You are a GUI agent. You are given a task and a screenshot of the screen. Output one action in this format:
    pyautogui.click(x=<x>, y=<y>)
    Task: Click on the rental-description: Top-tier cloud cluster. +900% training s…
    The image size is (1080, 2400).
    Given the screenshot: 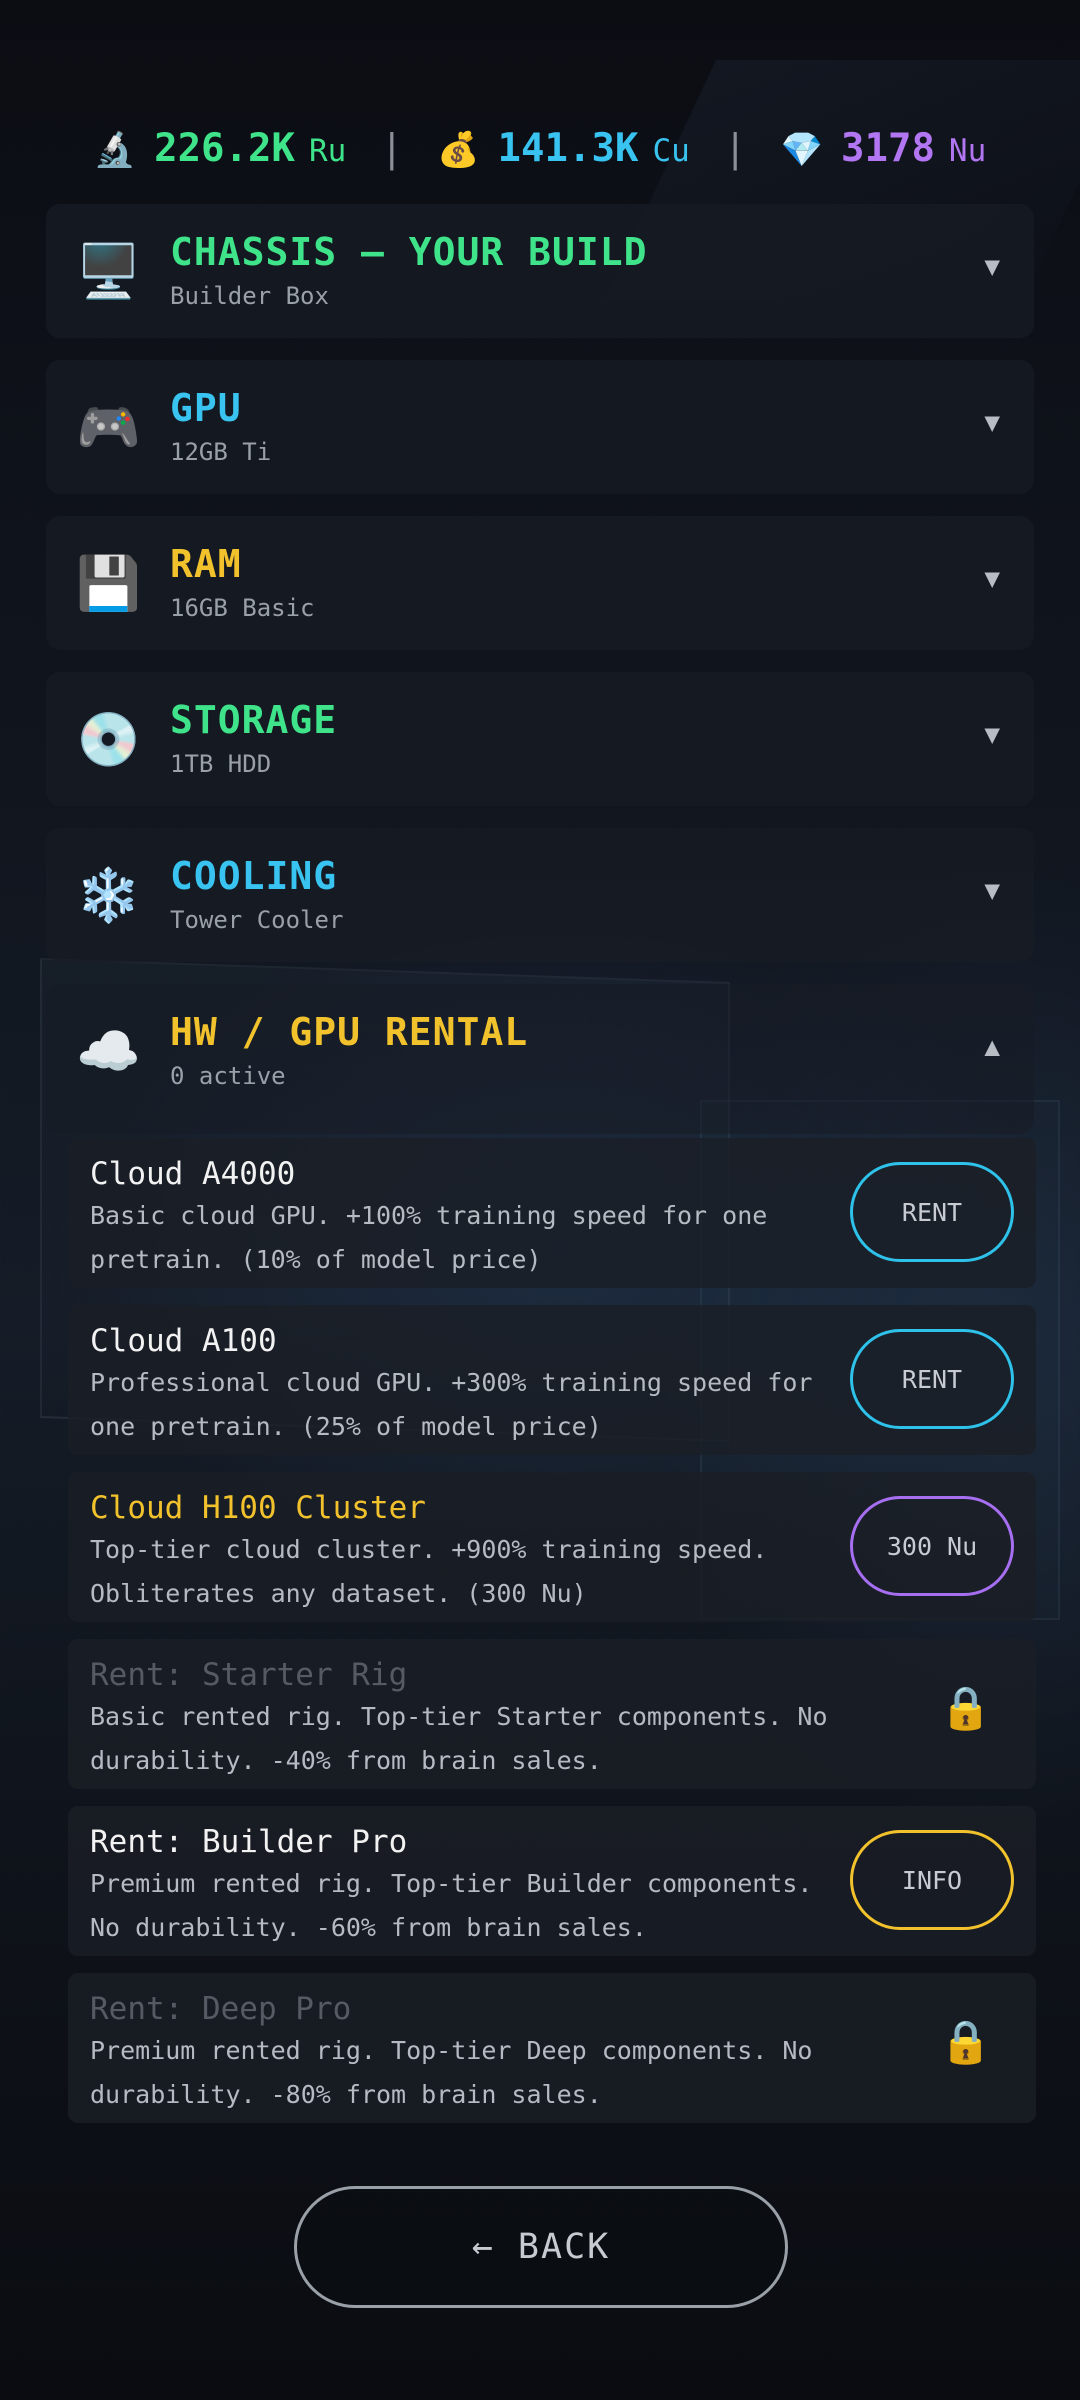 What is the action you would take?
    pyautogui.click(x=429, y=1571)
    